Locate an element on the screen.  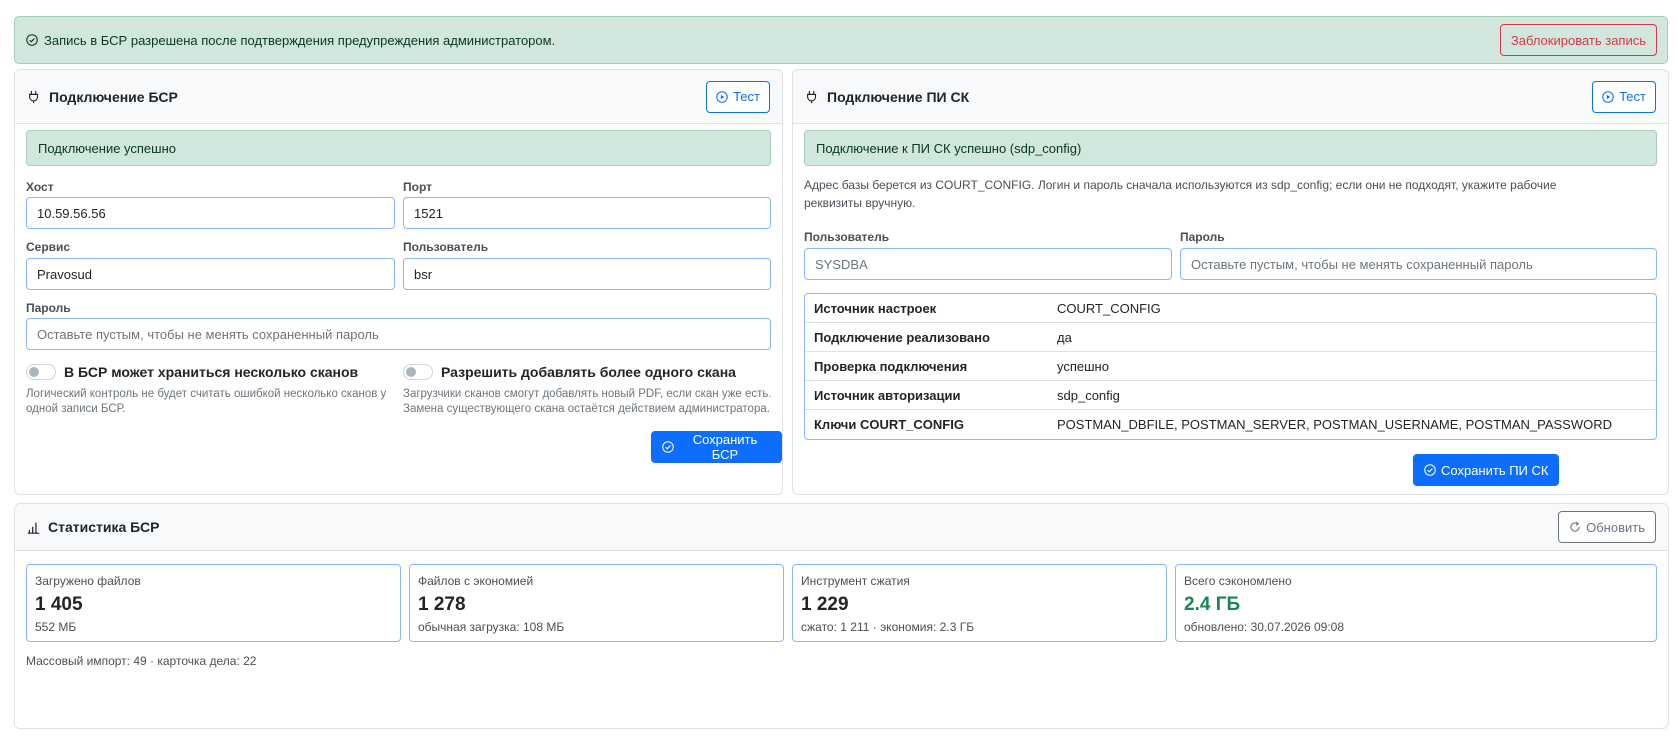
bsr-status-alert: Подключение успешно is located at coordinates (398, 148).